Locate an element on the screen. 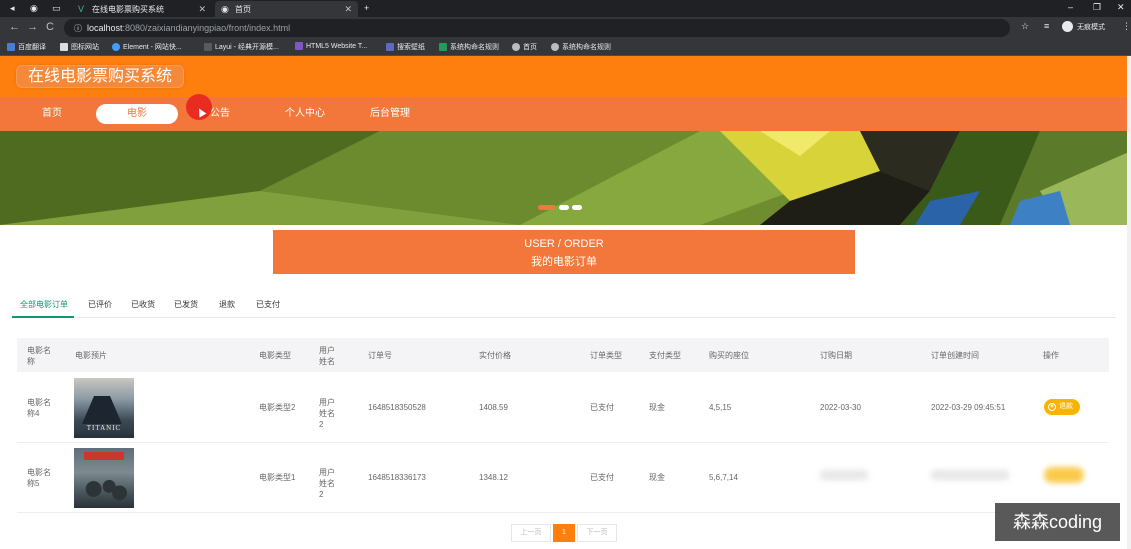 This screenshot has width=1131, height=549. prev-page-button: 上一页 is located at coordinates (531, 533).